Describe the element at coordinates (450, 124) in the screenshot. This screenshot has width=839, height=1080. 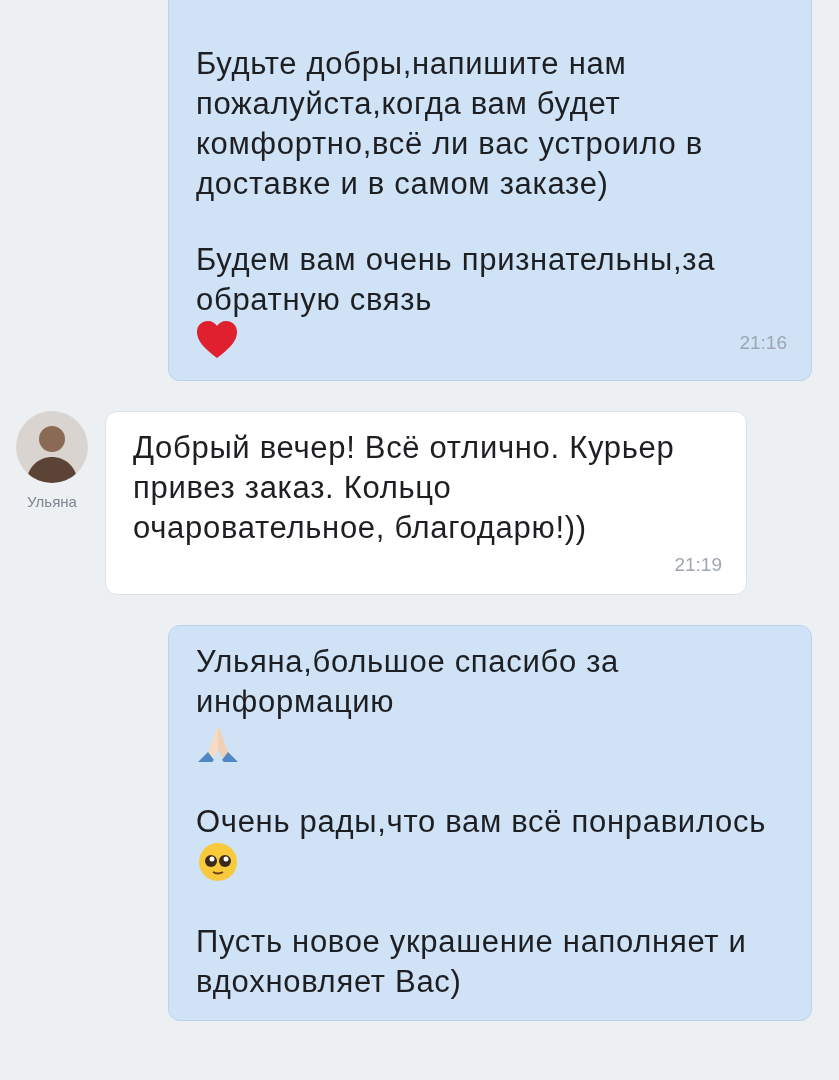
I see `message-text: Будьте добры,напишите нам пожалуйста,когда вам будет комфортно,всё ли вас устроило в доставке и в самом заказе)` at that location.